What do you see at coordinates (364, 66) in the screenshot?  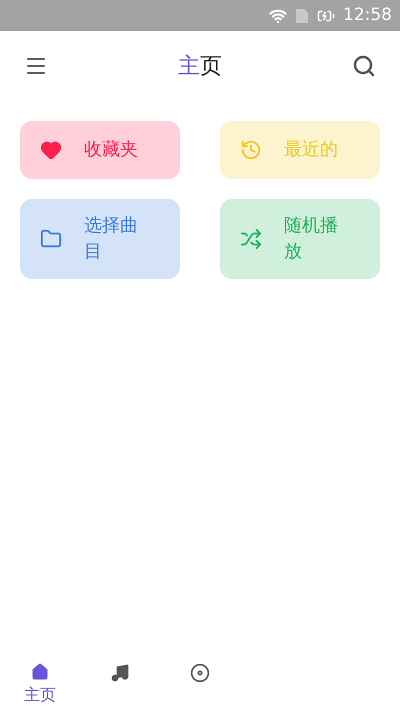 I see `search-button` at bounding box center [364, 66].